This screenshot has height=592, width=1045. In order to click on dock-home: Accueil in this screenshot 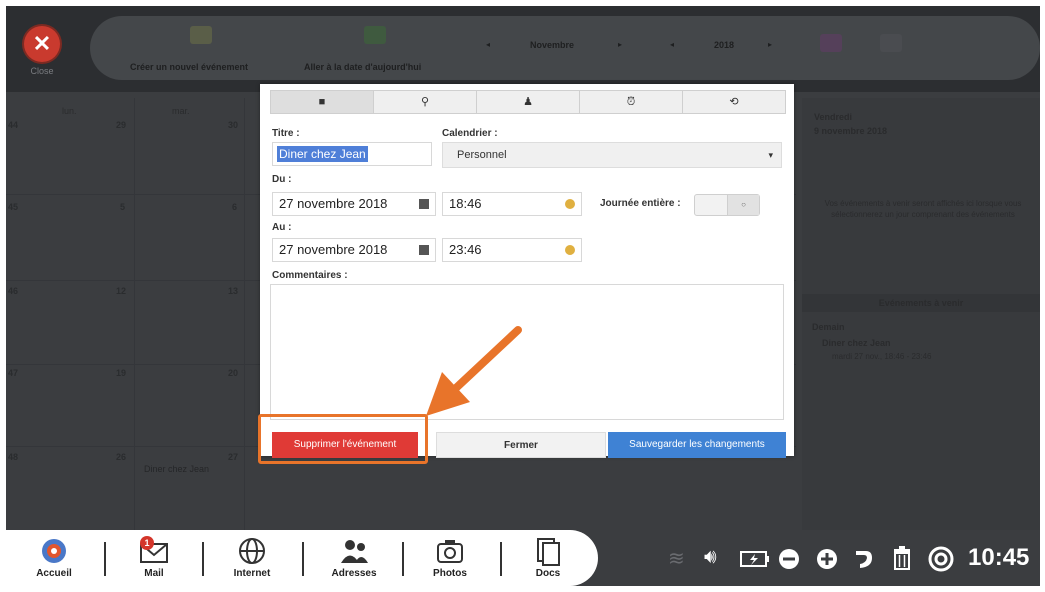, I will do `click(54, 559)`.